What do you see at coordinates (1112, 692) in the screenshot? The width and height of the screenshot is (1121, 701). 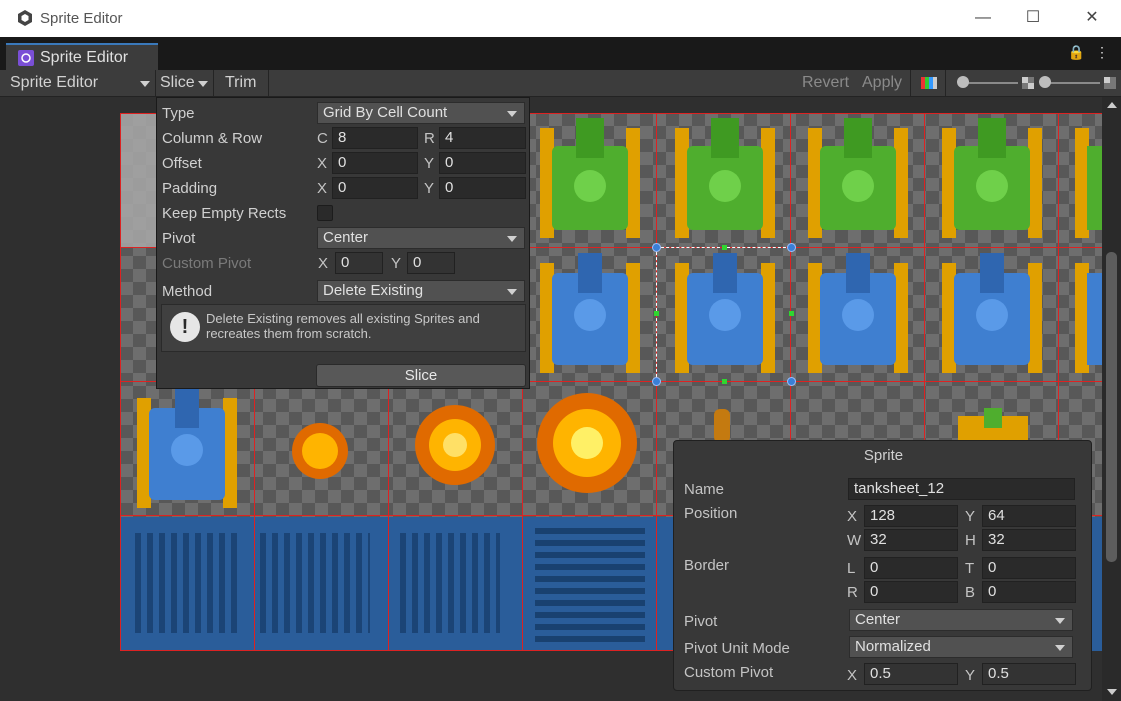 I see `scroll-down-icon` at bounding box center [1112, 692].